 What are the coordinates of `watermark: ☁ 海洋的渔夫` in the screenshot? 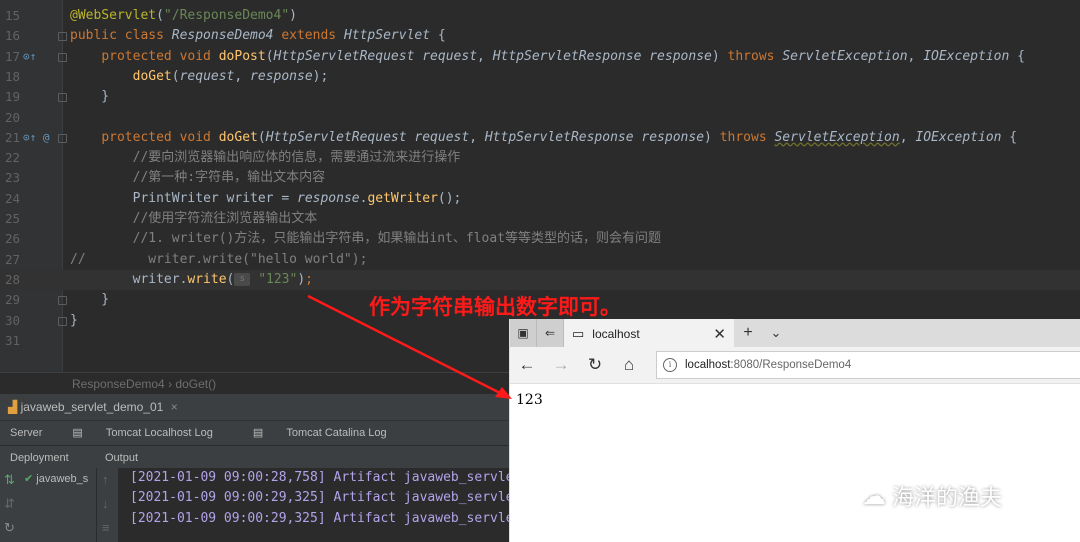 It's located at (932, 496).